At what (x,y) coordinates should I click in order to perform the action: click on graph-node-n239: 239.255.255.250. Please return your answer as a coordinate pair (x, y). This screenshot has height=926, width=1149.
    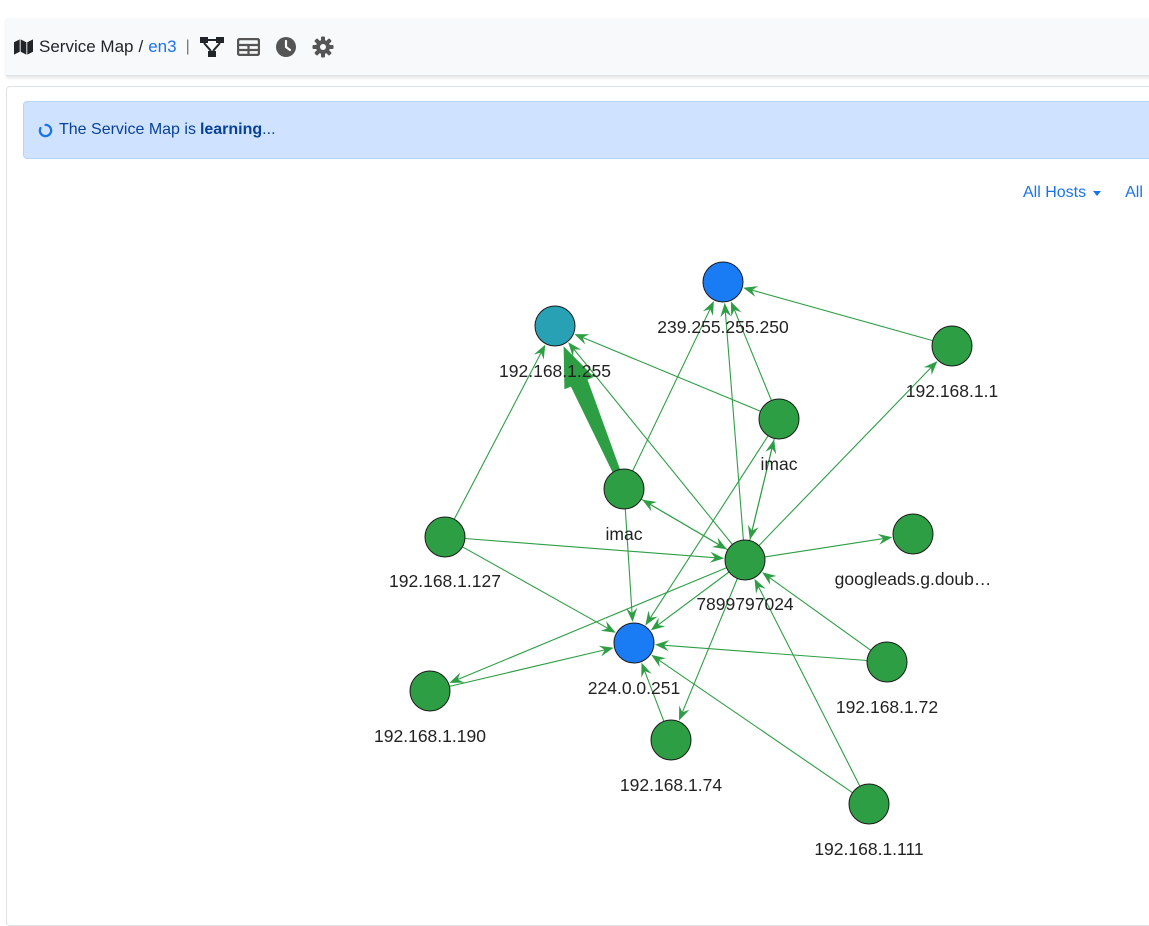
    Looking at the image, I should click on (723, 299).